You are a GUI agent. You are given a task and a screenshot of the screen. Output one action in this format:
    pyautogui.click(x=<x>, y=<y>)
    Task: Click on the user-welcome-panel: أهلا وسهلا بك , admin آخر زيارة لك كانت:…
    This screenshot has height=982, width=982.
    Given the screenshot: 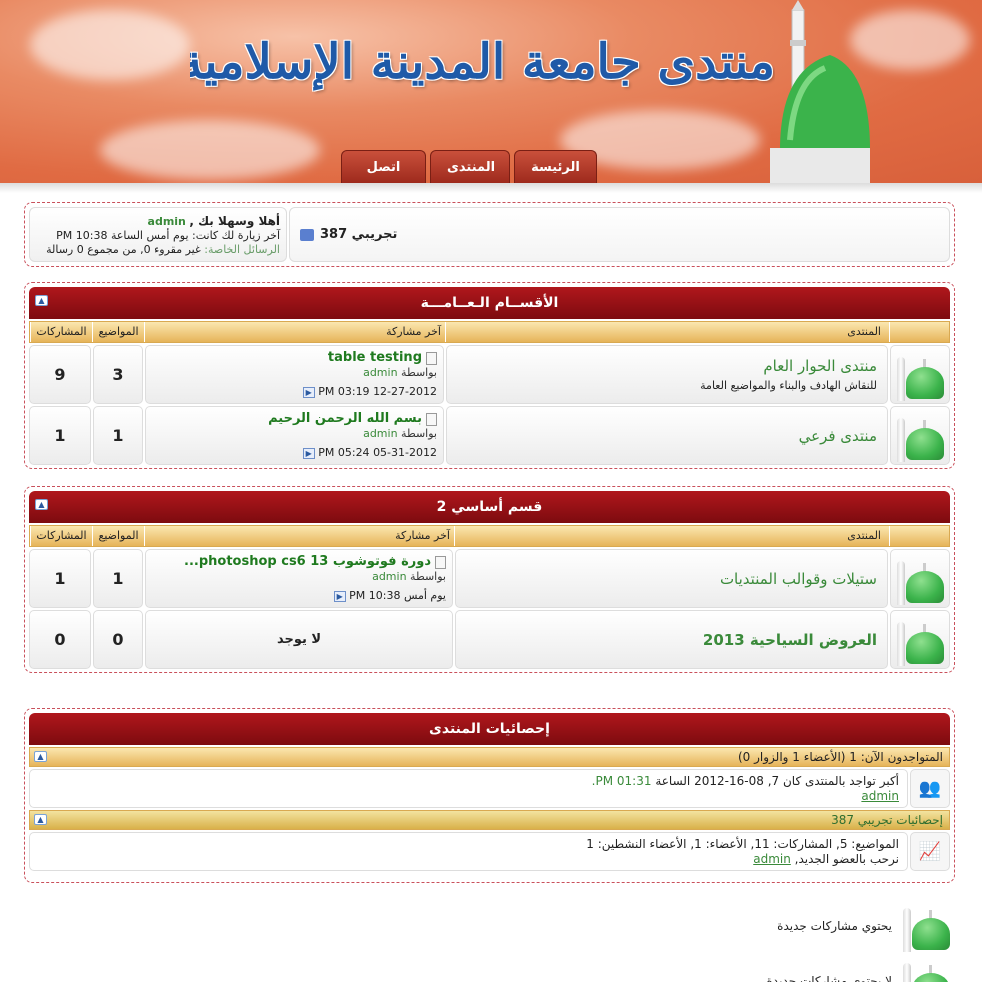 What is the action you would take?
    pyautogui.click(x=158, y=234)
    